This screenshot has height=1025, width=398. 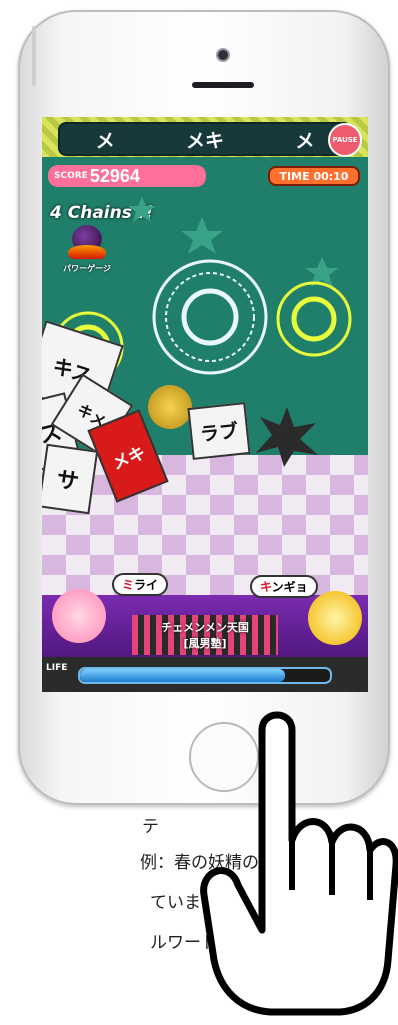 I want to click on earpiece-speaker, so click(x=223, y=85).